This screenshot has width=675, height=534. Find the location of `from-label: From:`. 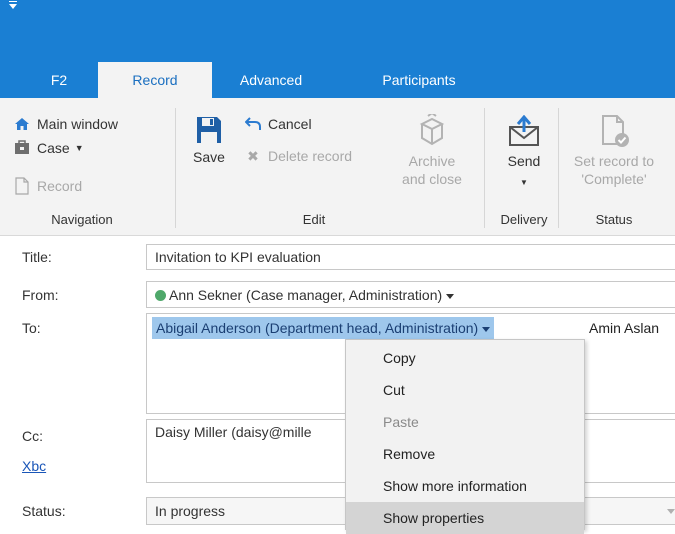

from-label: From: is located at coordinates (40, 295).